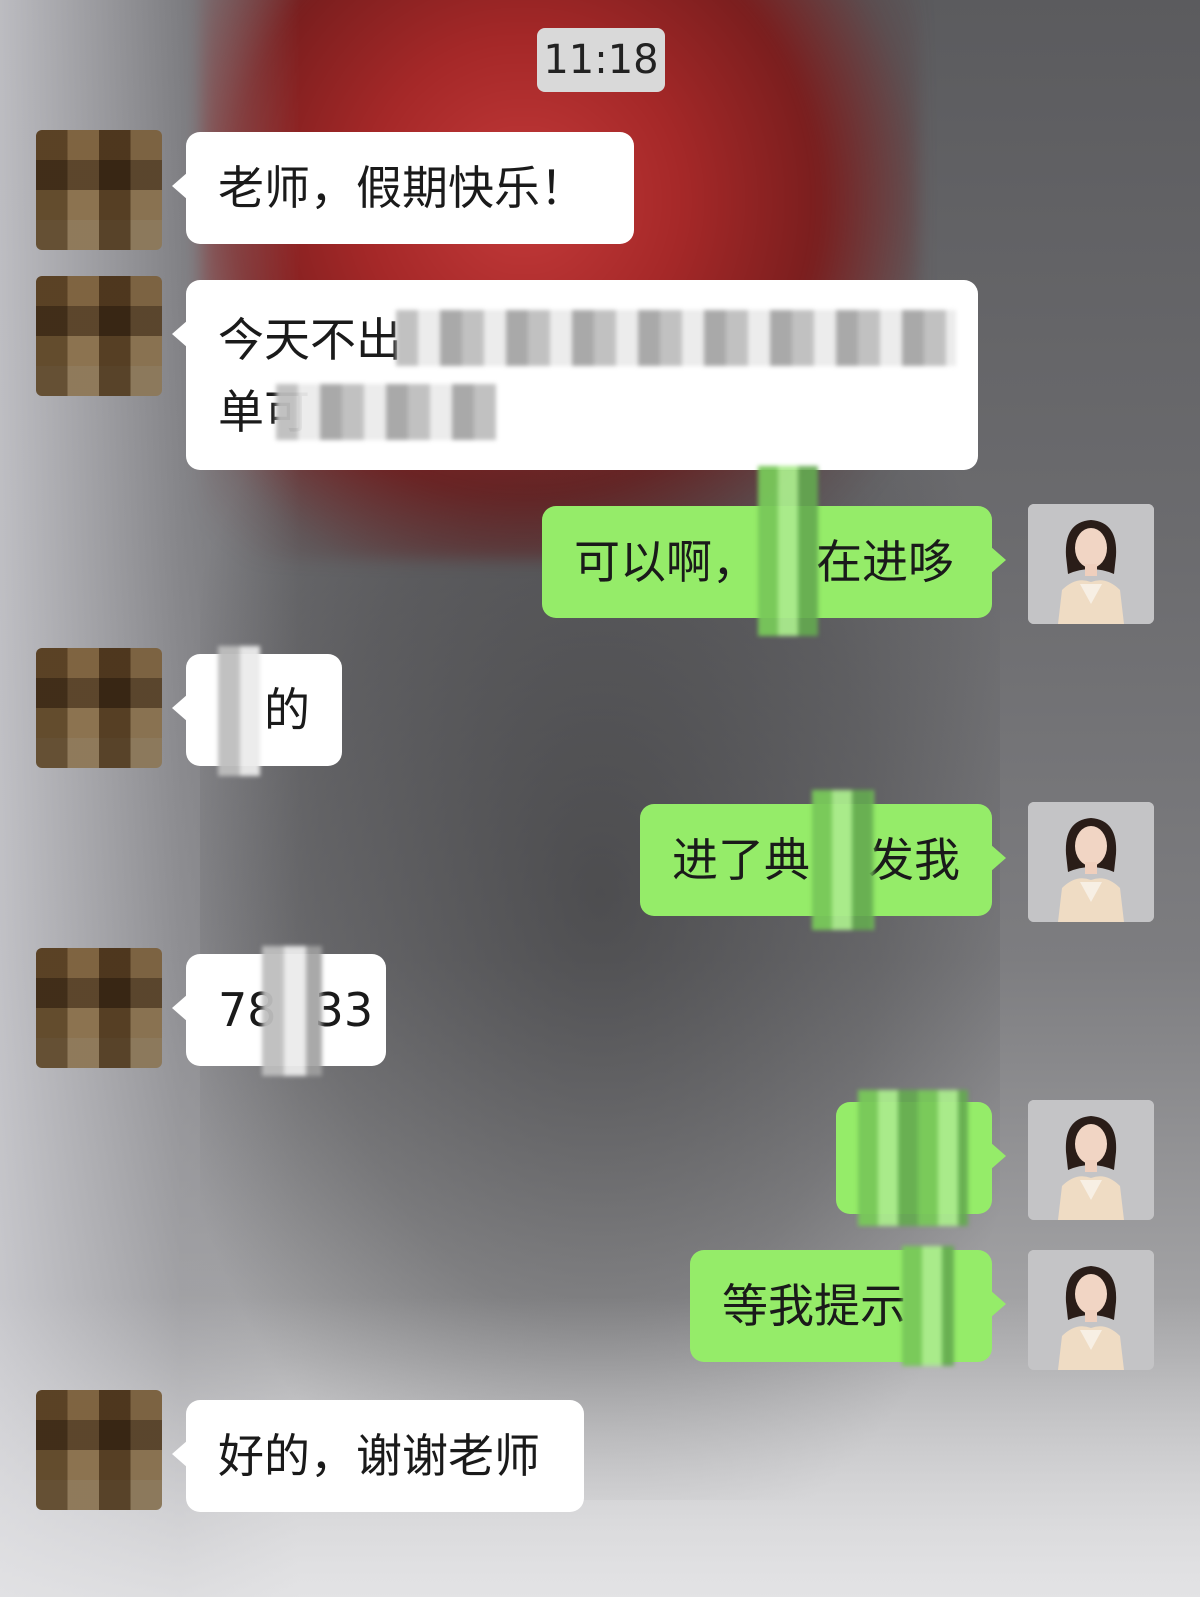 This screenshot has width=1200, height=1597. I want to click on message-text: 今天不出, so click(310, 340).